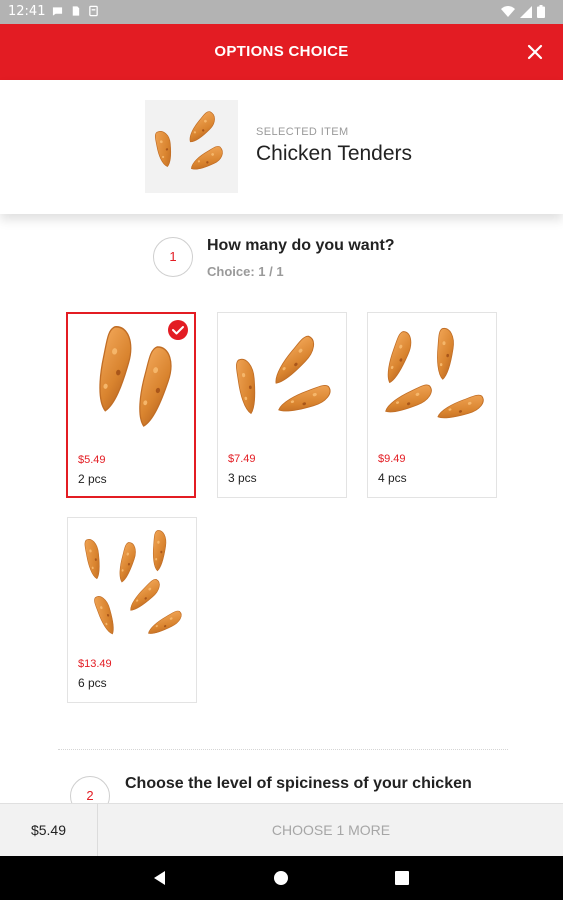 The image size is (563, 900). What do you see at coordinates (283, 749) in the screenshot?
I see `section-divider` at bounding box center [283, 749].